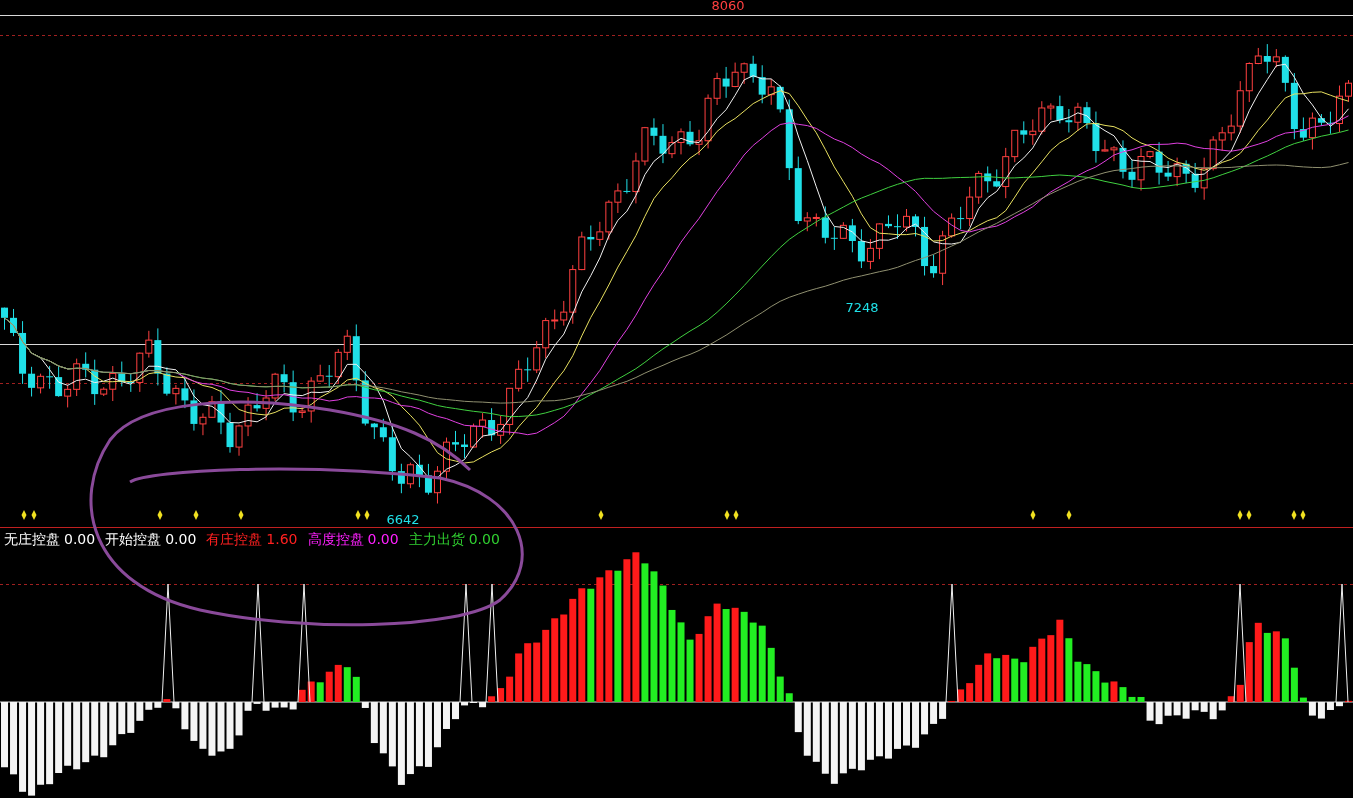  Describe the element at coordinates (728, 7) in the screenshot. I see `price-label: 8060` at that location.